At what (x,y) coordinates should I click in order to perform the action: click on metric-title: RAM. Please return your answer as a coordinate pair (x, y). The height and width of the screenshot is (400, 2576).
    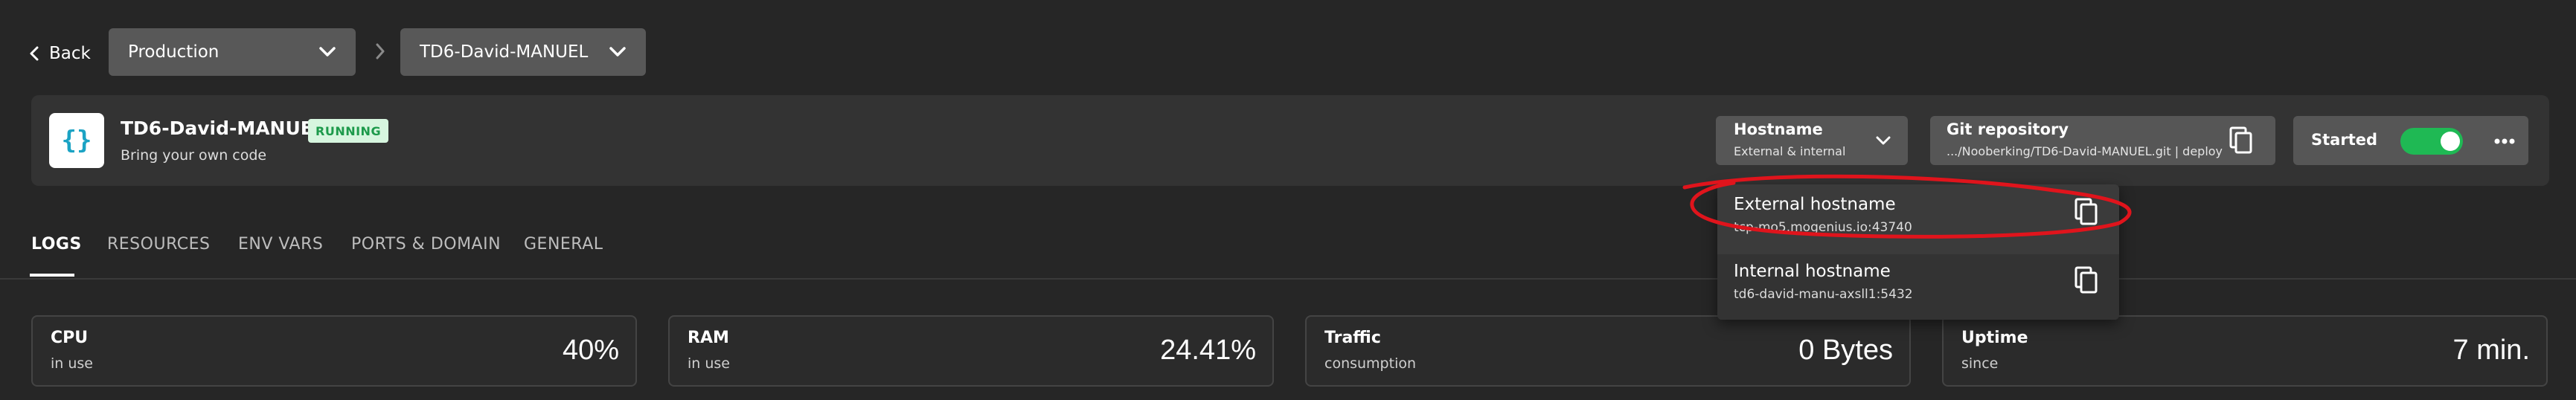
    Looking at the image, I should click on (708, 338).